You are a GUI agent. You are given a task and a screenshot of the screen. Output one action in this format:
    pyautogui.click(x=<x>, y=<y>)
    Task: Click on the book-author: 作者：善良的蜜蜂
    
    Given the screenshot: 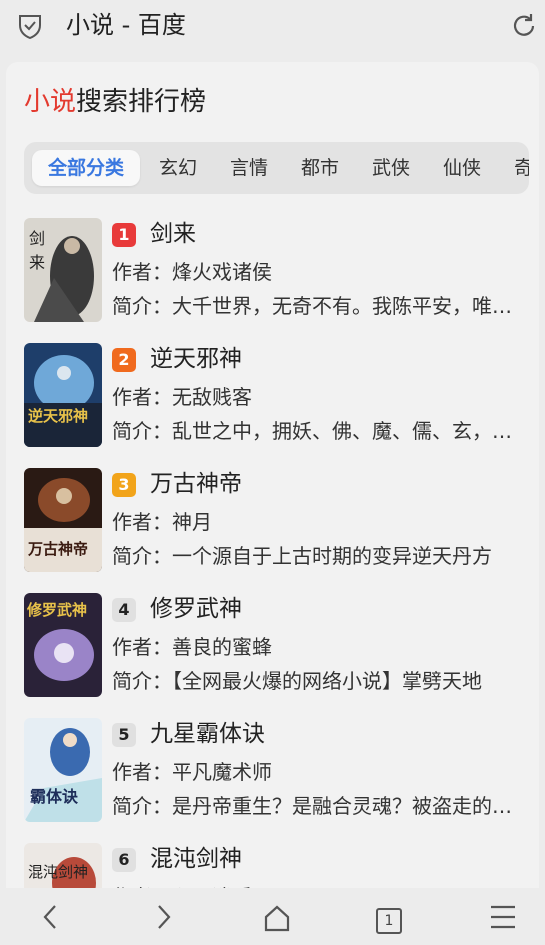 What is the action you would take?
    pyautogui.click(x=192, y=647)
    